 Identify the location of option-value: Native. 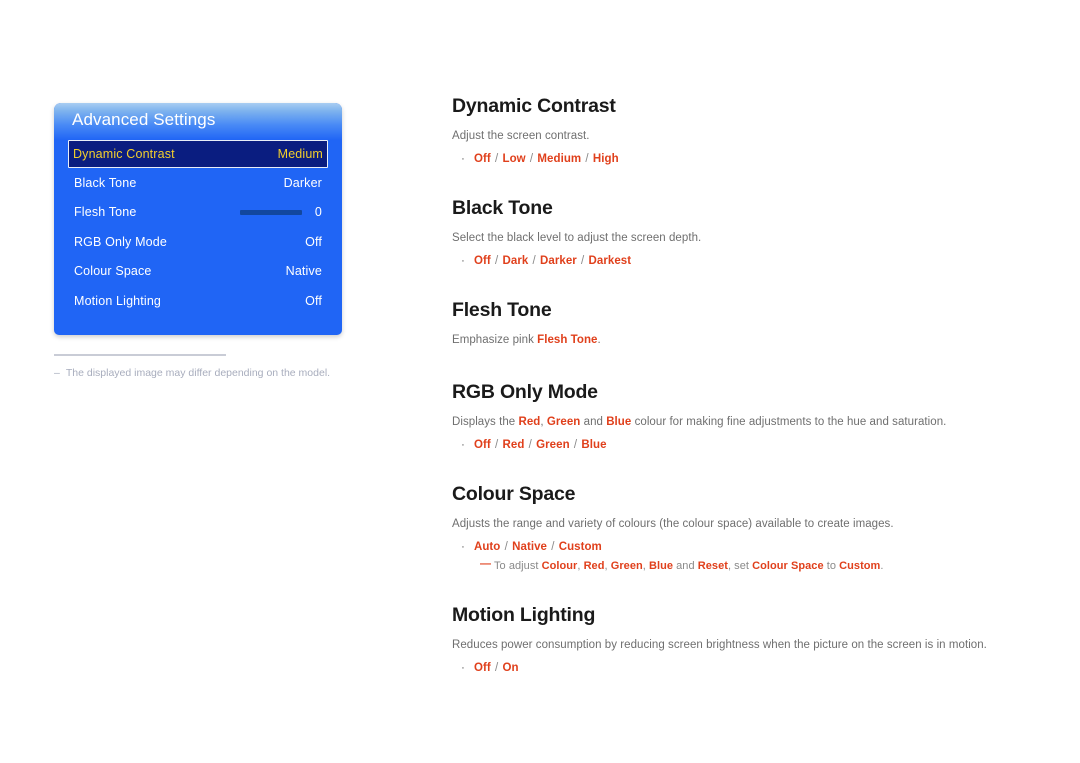
(529, 546).